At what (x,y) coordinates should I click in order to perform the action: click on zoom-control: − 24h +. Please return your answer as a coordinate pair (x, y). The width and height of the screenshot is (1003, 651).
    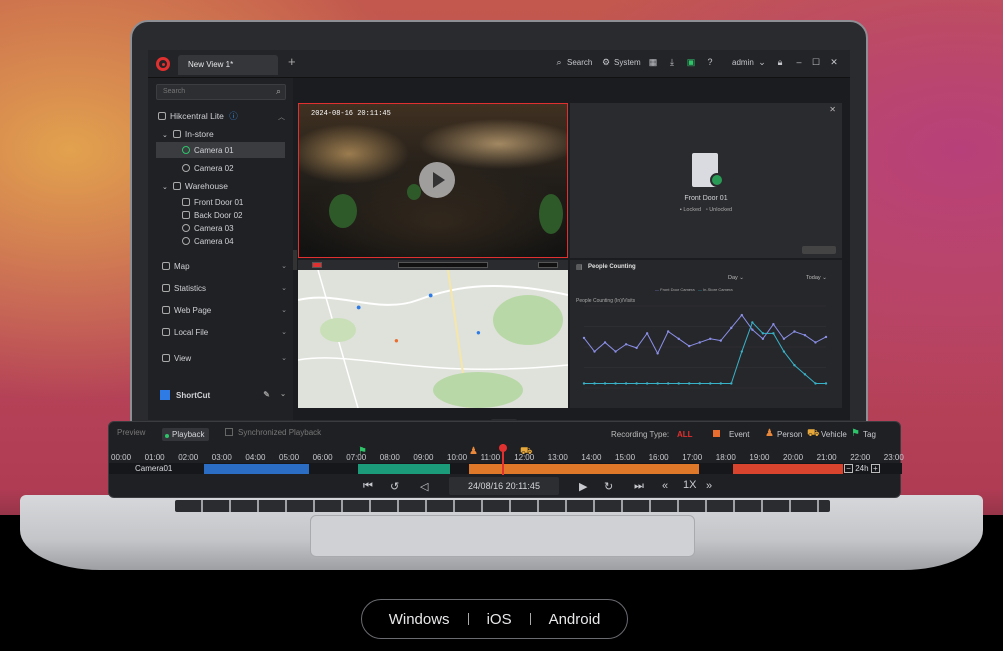
    Looking at the image, I should click on (870, 469).